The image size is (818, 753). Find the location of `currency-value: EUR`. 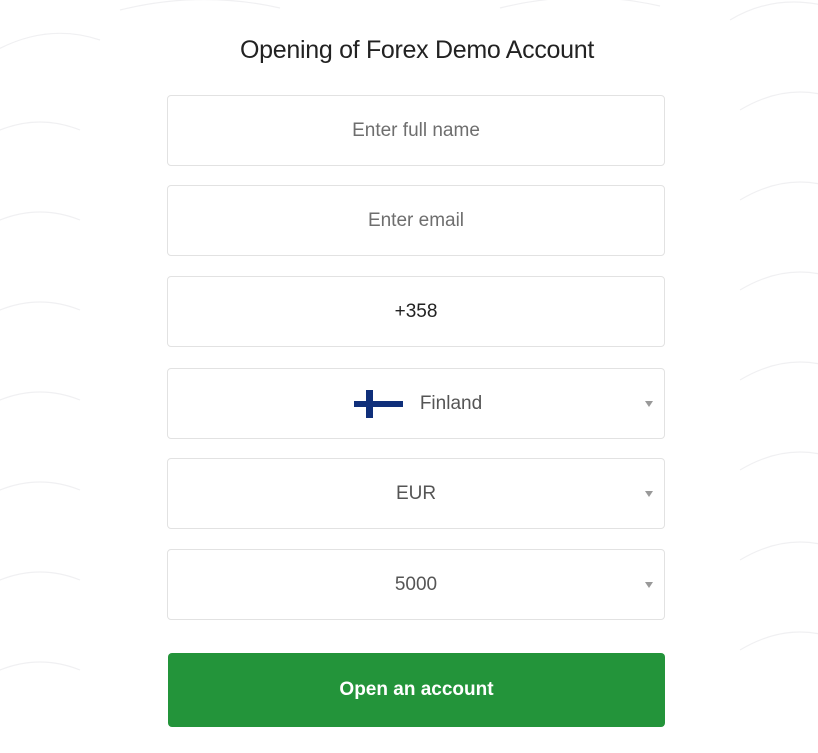

currency-value: EUR is located at coordinates (416, 493).